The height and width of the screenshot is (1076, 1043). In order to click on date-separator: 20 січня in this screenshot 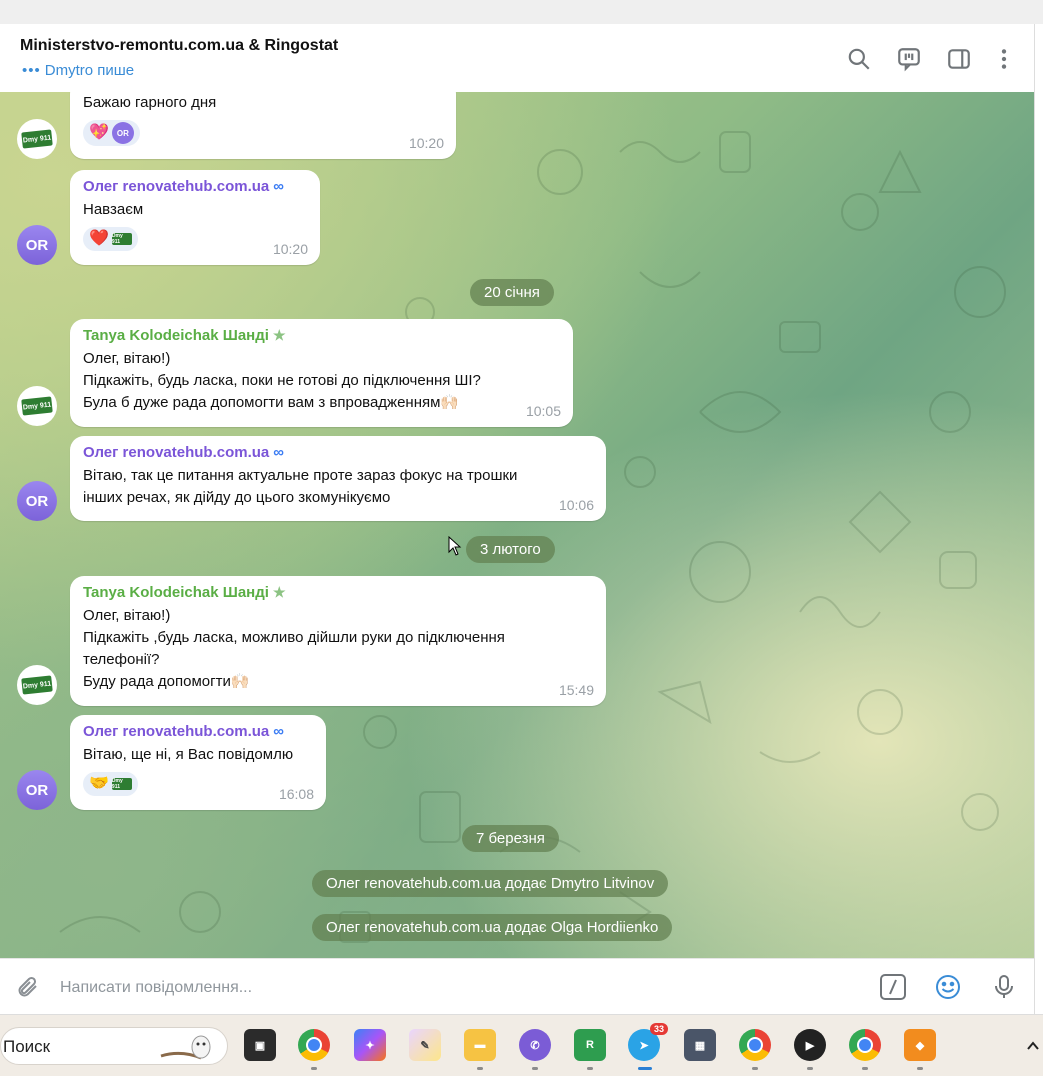, I will do `click(512, 292)`.